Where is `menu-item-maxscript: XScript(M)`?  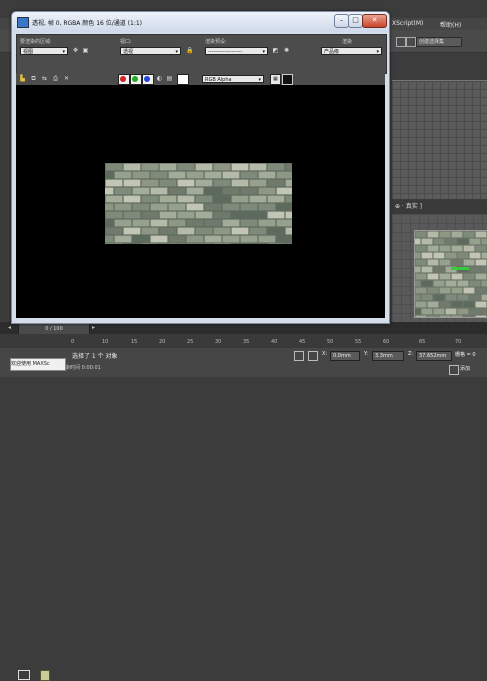
menu-item-maxscript: XScript(M) is located at coordinates (407, 23).